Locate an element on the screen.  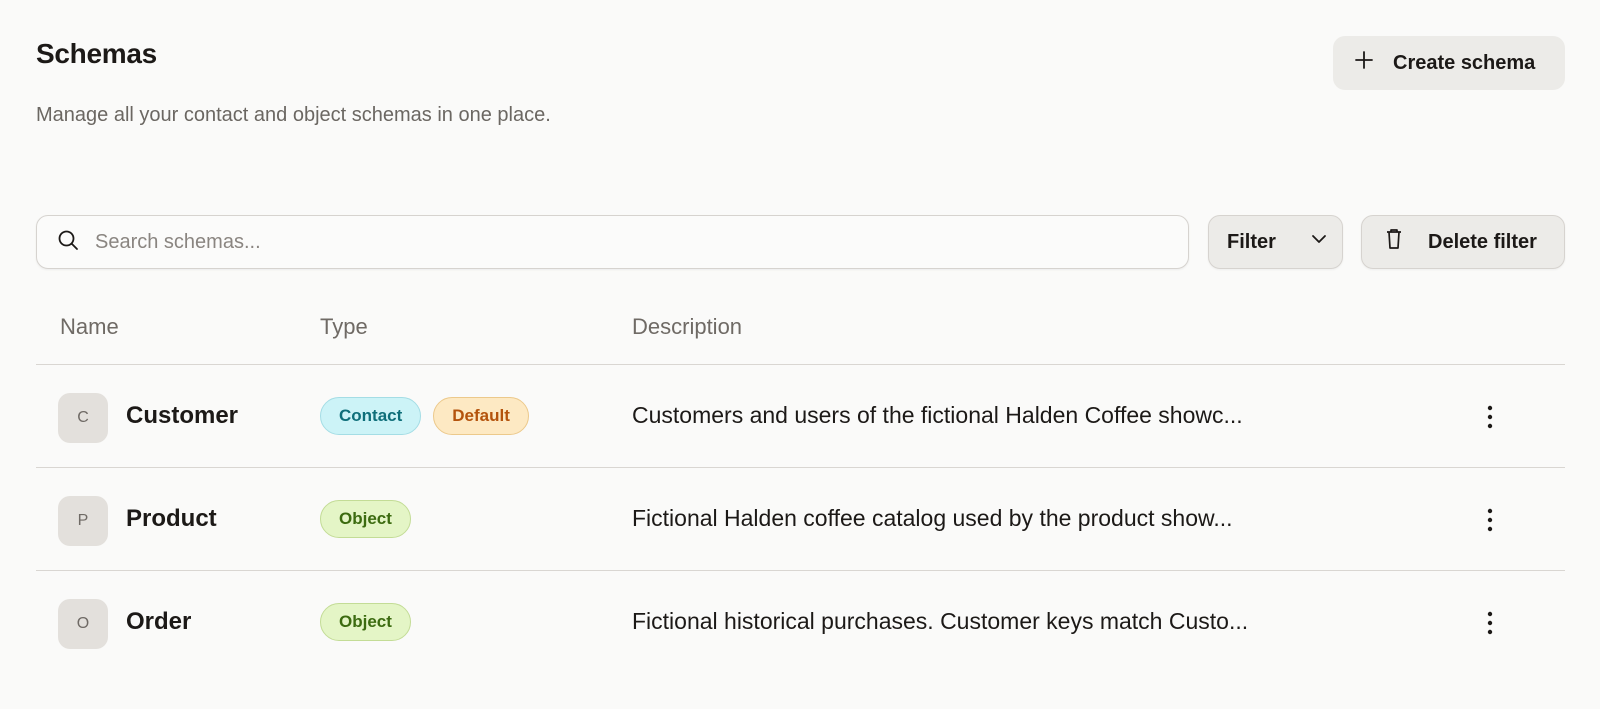
schema-name: Order is located at coordinates (158, 622).